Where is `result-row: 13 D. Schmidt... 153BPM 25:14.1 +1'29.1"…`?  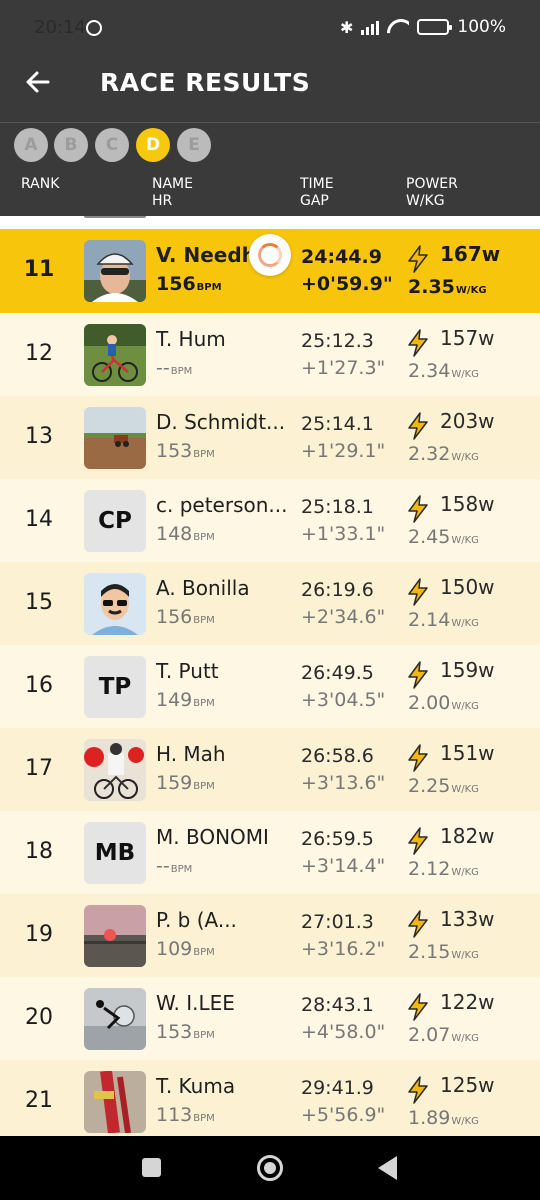 result-row: 13 D. Schmidt... 153BPM 25:14.1 +1'29.1"… is located at coordinates (270, 437).